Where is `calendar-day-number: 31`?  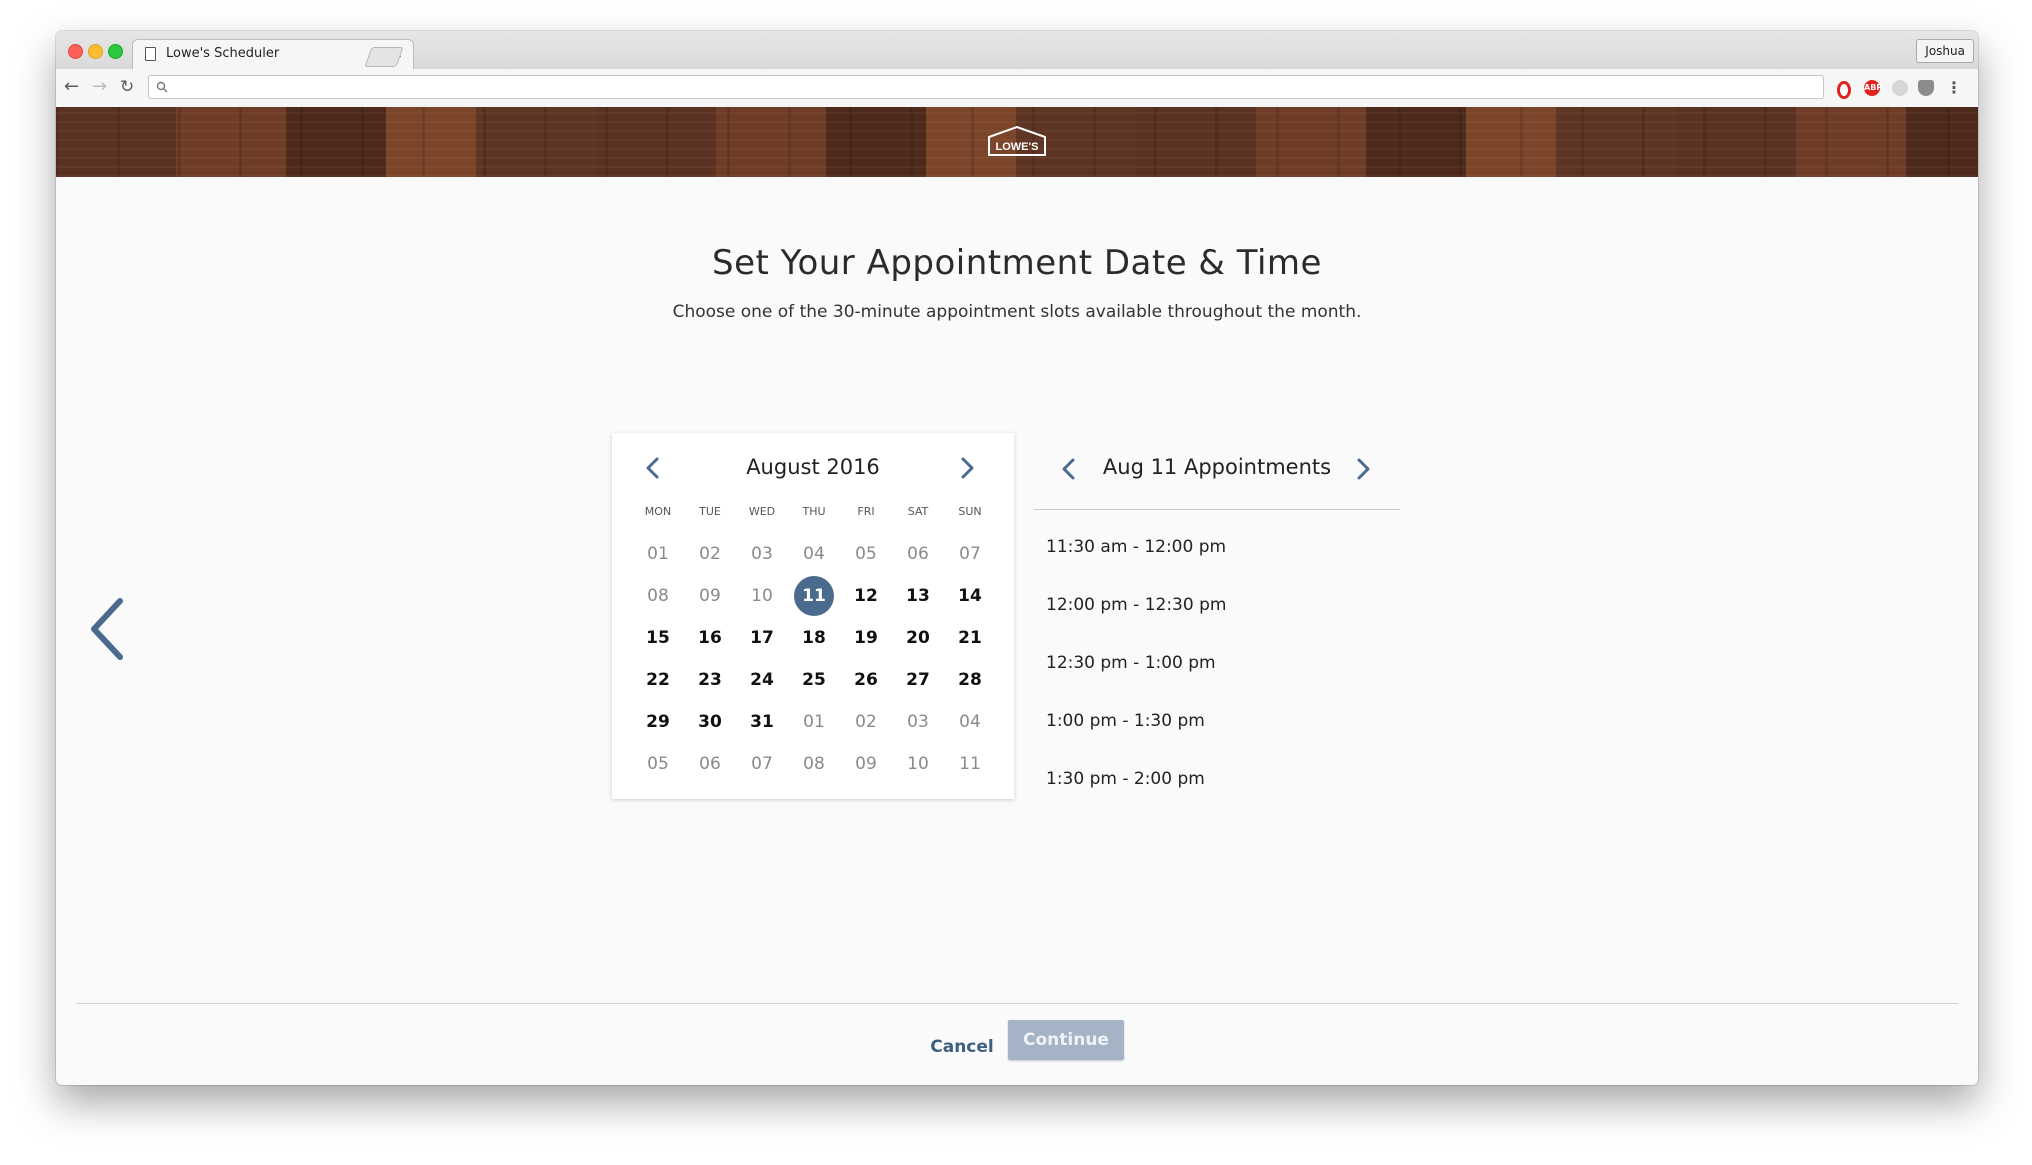
calendar-day-number: 31 is located at coordinates (762, 722).